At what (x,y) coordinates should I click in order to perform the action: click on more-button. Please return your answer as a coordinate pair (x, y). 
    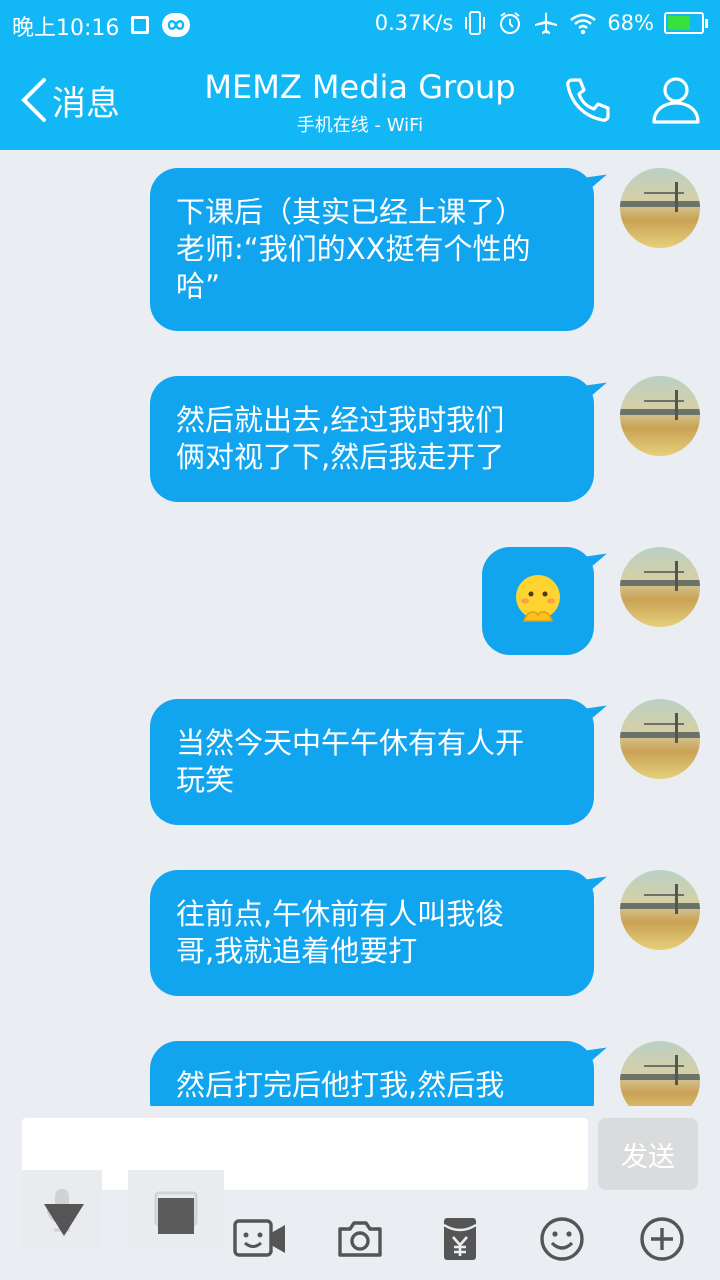
    Looking at the image, I should click on (662, 1239).